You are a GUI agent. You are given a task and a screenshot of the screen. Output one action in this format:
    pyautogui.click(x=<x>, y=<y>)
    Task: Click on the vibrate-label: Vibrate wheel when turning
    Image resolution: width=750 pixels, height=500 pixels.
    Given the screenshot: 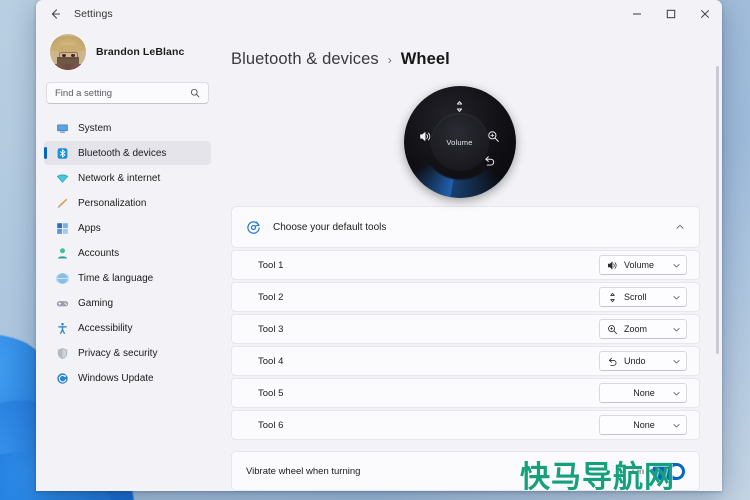 What is the action you would take?
    pyautogui.click(x=303, y=471)
    